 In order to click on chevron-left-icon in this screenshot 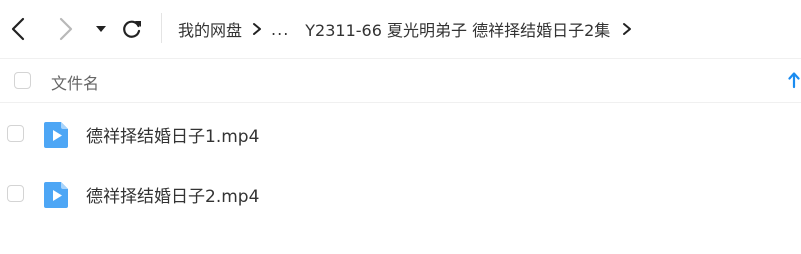, I will do `click(18, 29)`.